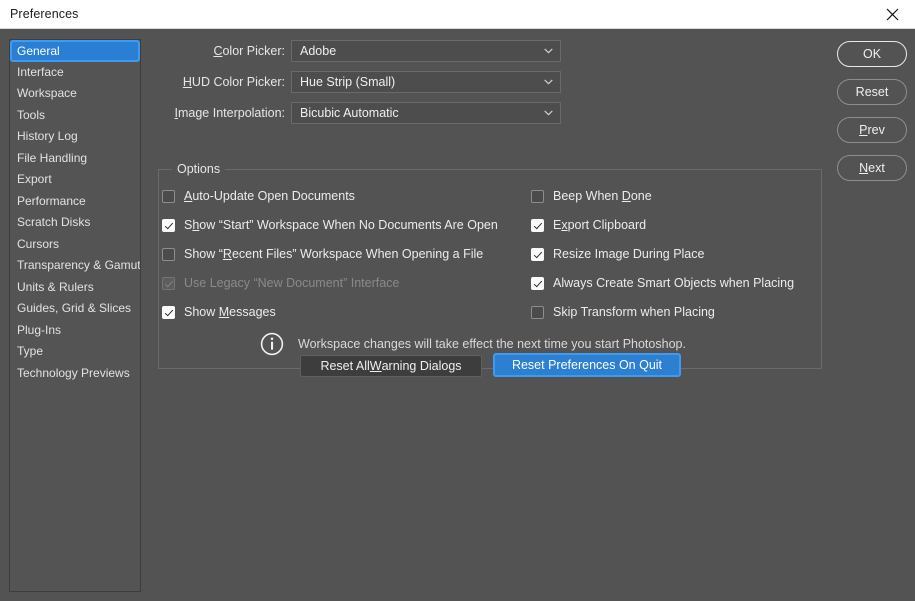 This screenshot has width=915, height=601. Describe the element at coordinates (600, 225) in the screenshot. I see `checkbox-label: Export Clipboard` at that location.